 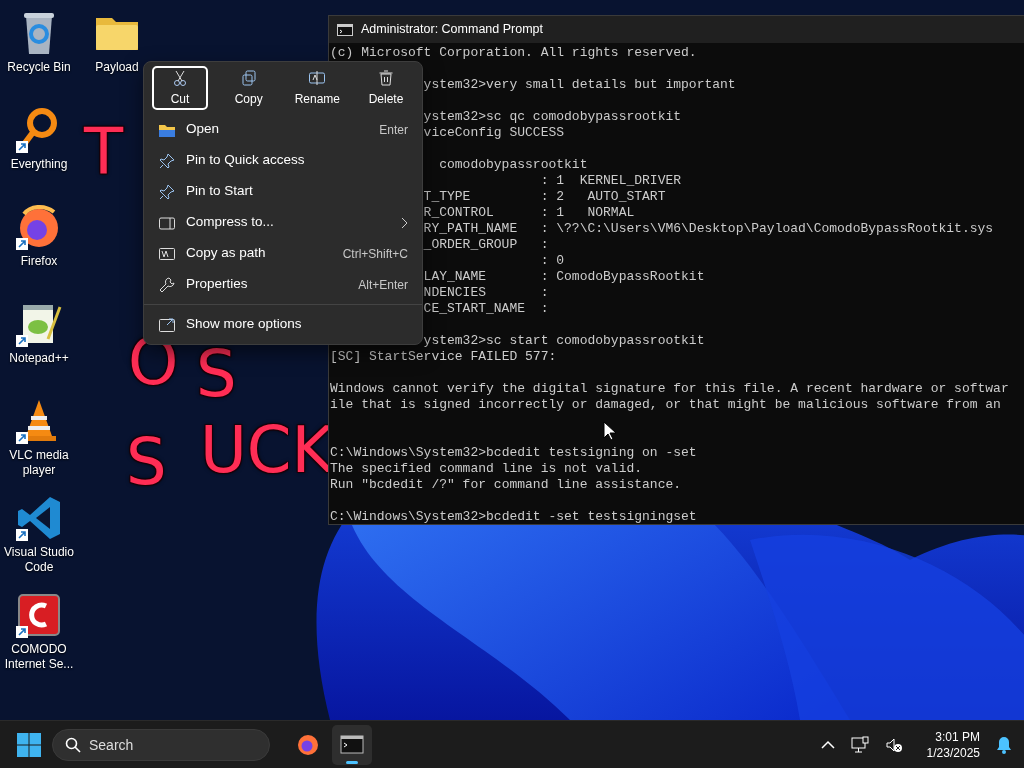 What do you see at coordinates (283, 191) in the screenshot?
I see `menu-item: Pin to Start` at bounding box center [283, 191].